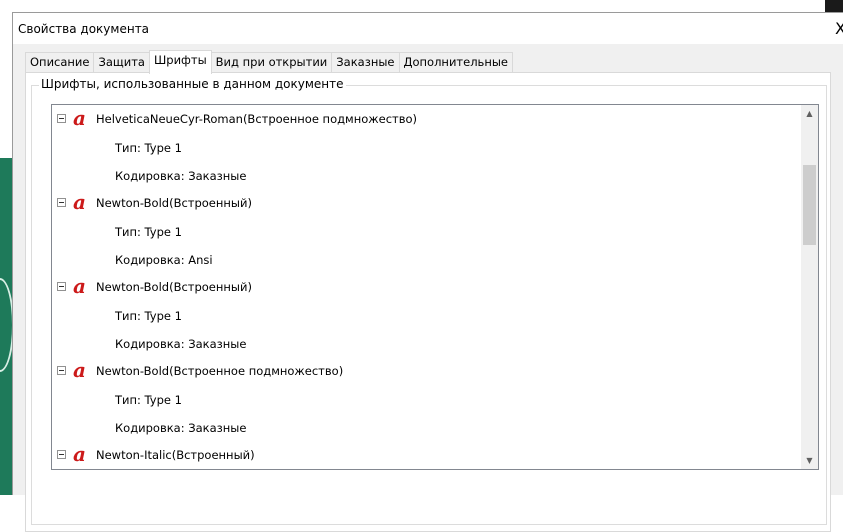 The width and height of the screenshot is (843, 532). I want to click on tab-security: Защита, so click(121, 62).